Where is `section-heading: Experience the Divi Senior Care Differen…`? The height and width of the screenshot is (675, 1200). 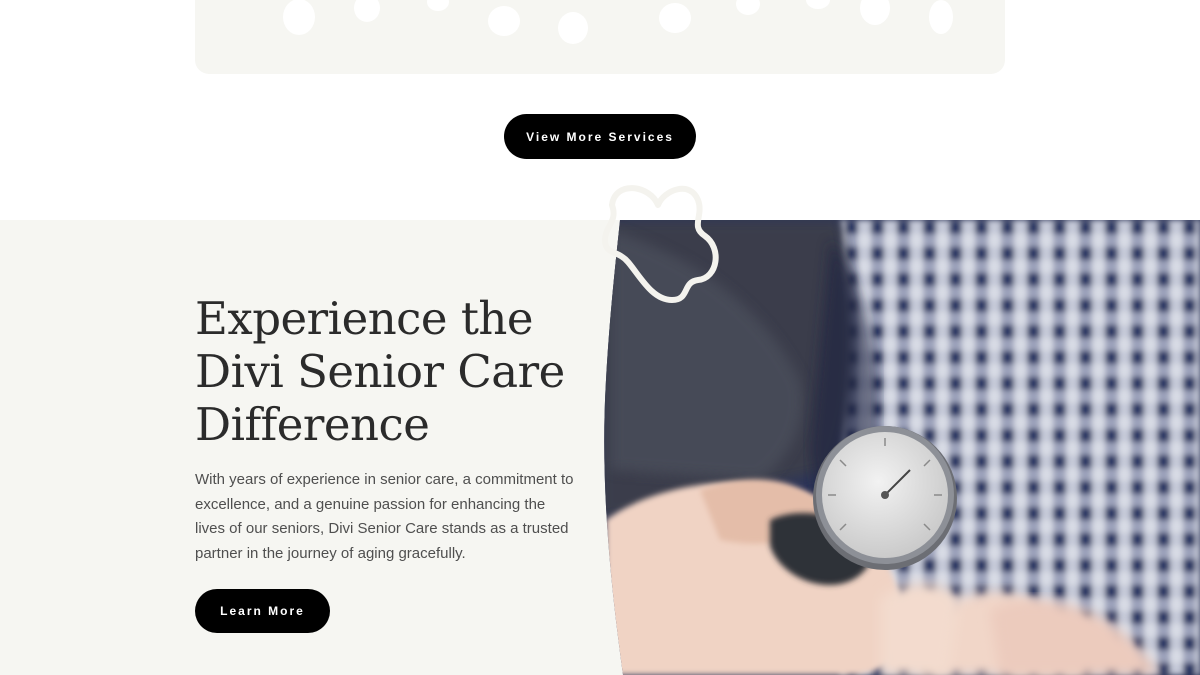
section-heading: Experience the Divi Senior Care Differen… is located at coordinates (380, 371).